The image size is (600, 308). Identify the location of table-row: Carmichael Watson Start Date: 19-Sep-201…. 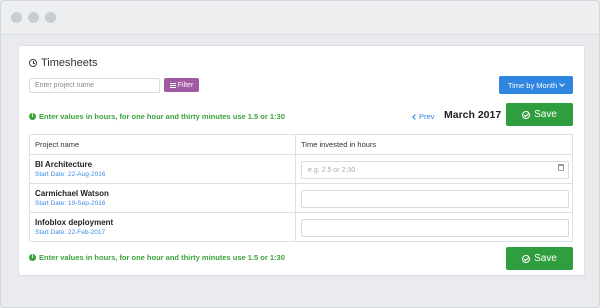
(301, 198).